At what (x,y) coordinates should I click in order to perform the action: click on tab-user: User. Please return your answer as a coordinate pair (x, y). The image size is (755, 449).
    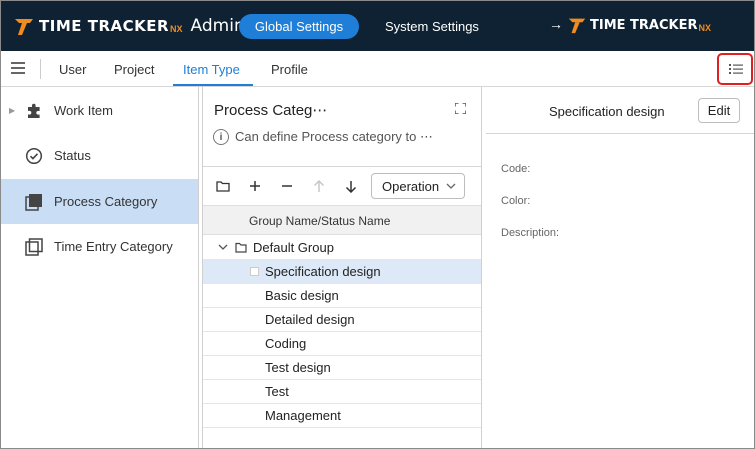
    Looking at the image, I should click on (72, 69).